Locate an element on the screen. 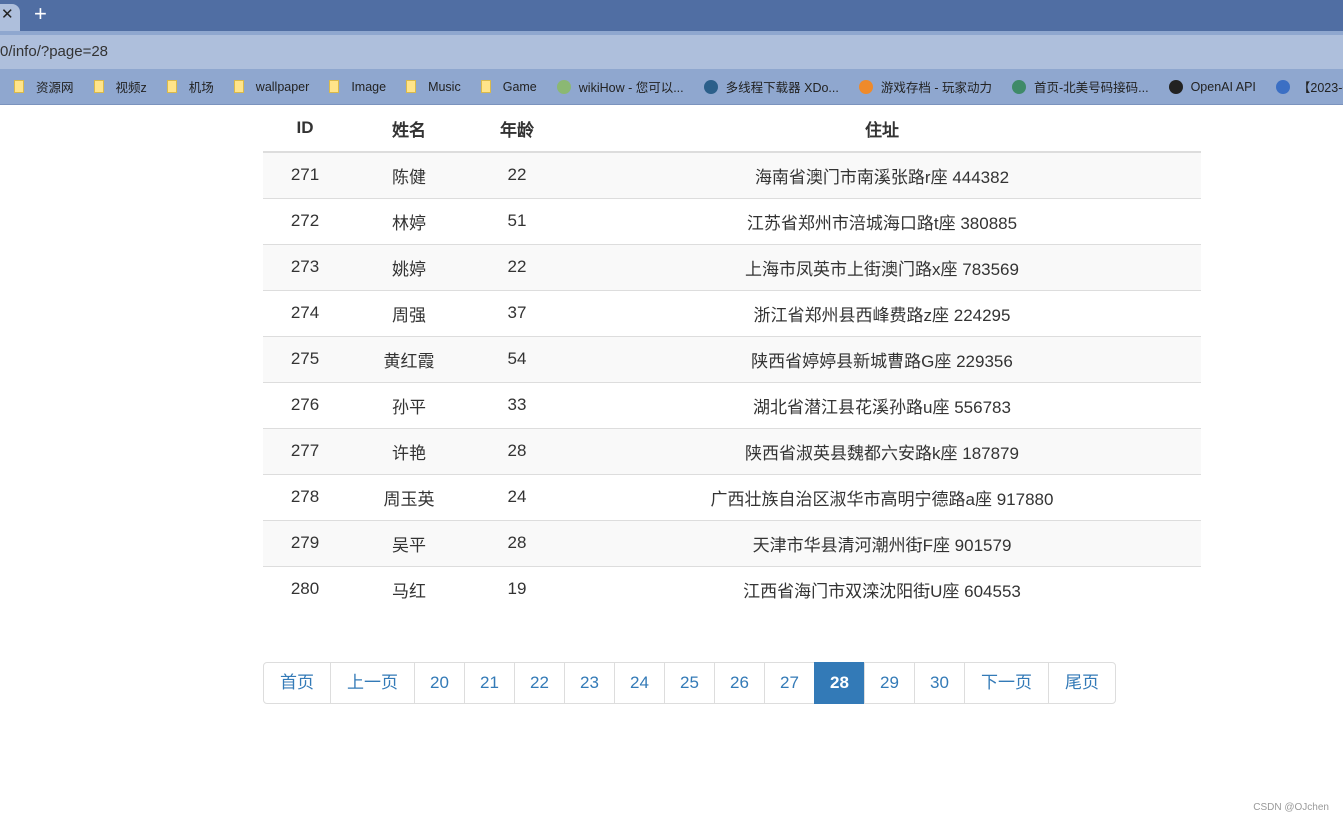  page-link: 21 is located at coordinates (489, 683).